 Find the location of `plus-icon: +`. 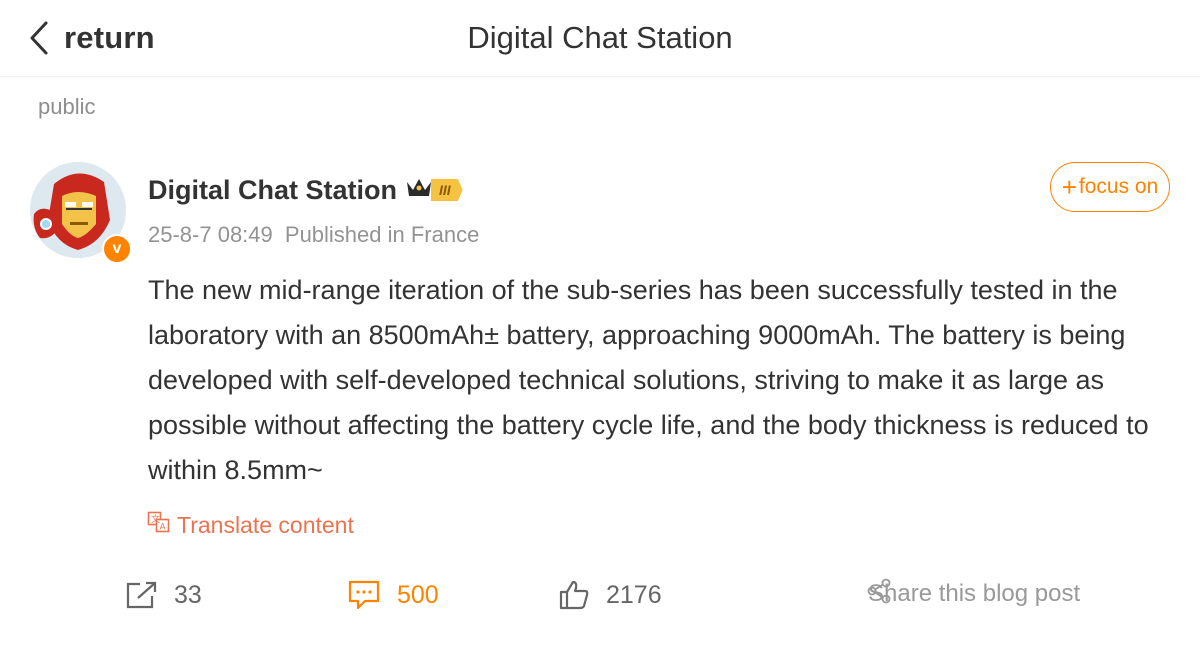

plus-icon: + is located at coordinates (1069, 187).